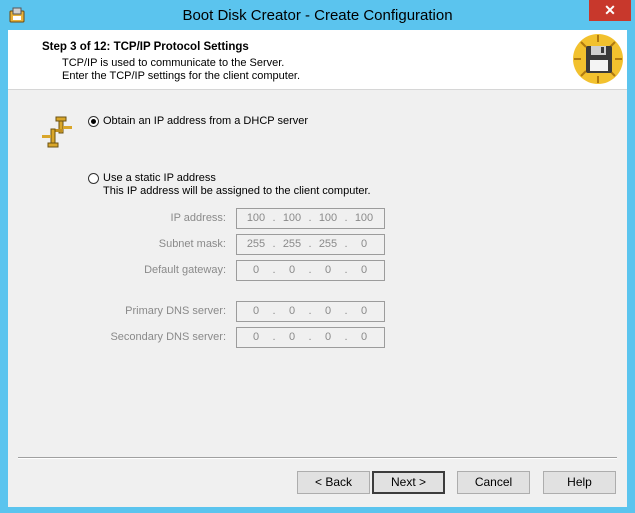  I want to click on close-button: ✕, so click(610, 10).